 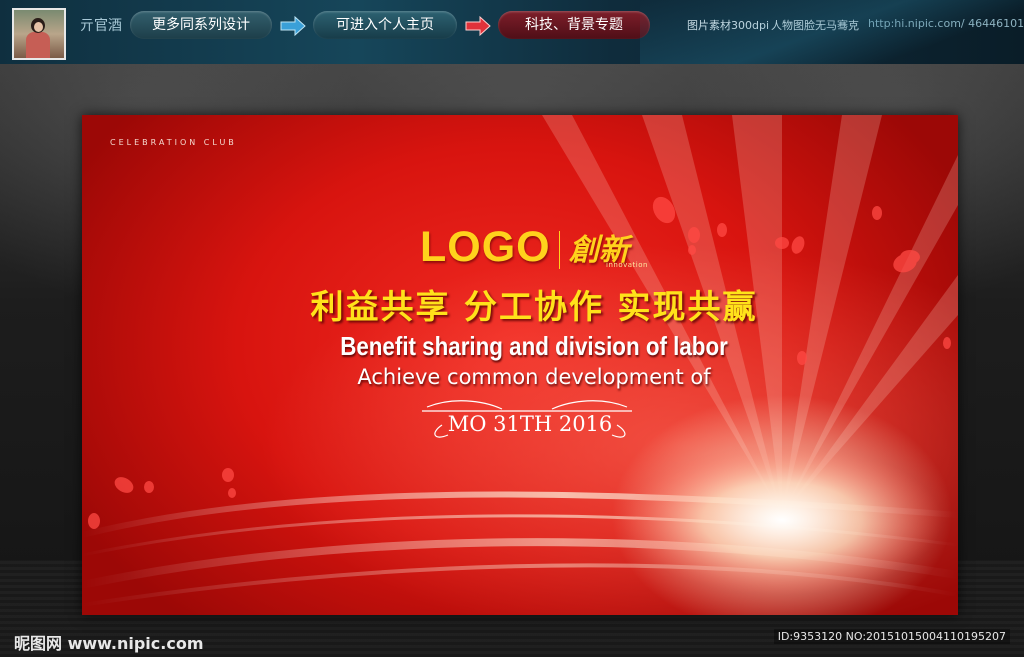 What do you see at coordinates (815, 25) in the screenshot?
I see `portrait-info: 人物图脸无马骞克` at bounding box center [815, 25].